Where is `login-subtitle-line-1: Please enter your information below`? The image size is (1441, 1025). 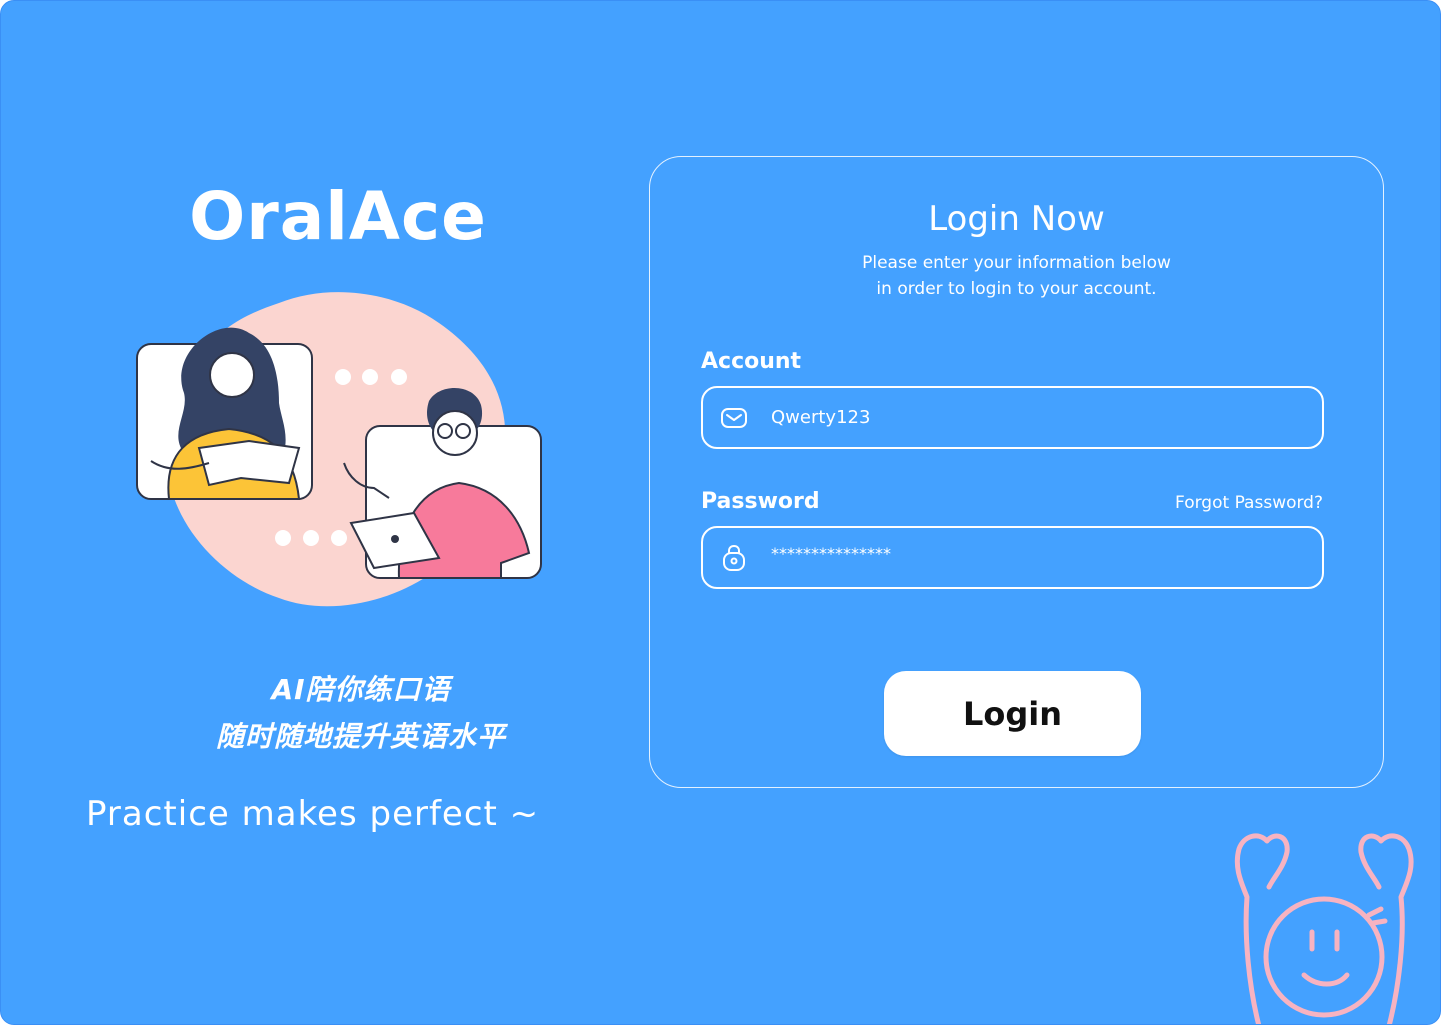
login-subtitle-line-1: Please enter your information below is located at coordinates (1016, 263).